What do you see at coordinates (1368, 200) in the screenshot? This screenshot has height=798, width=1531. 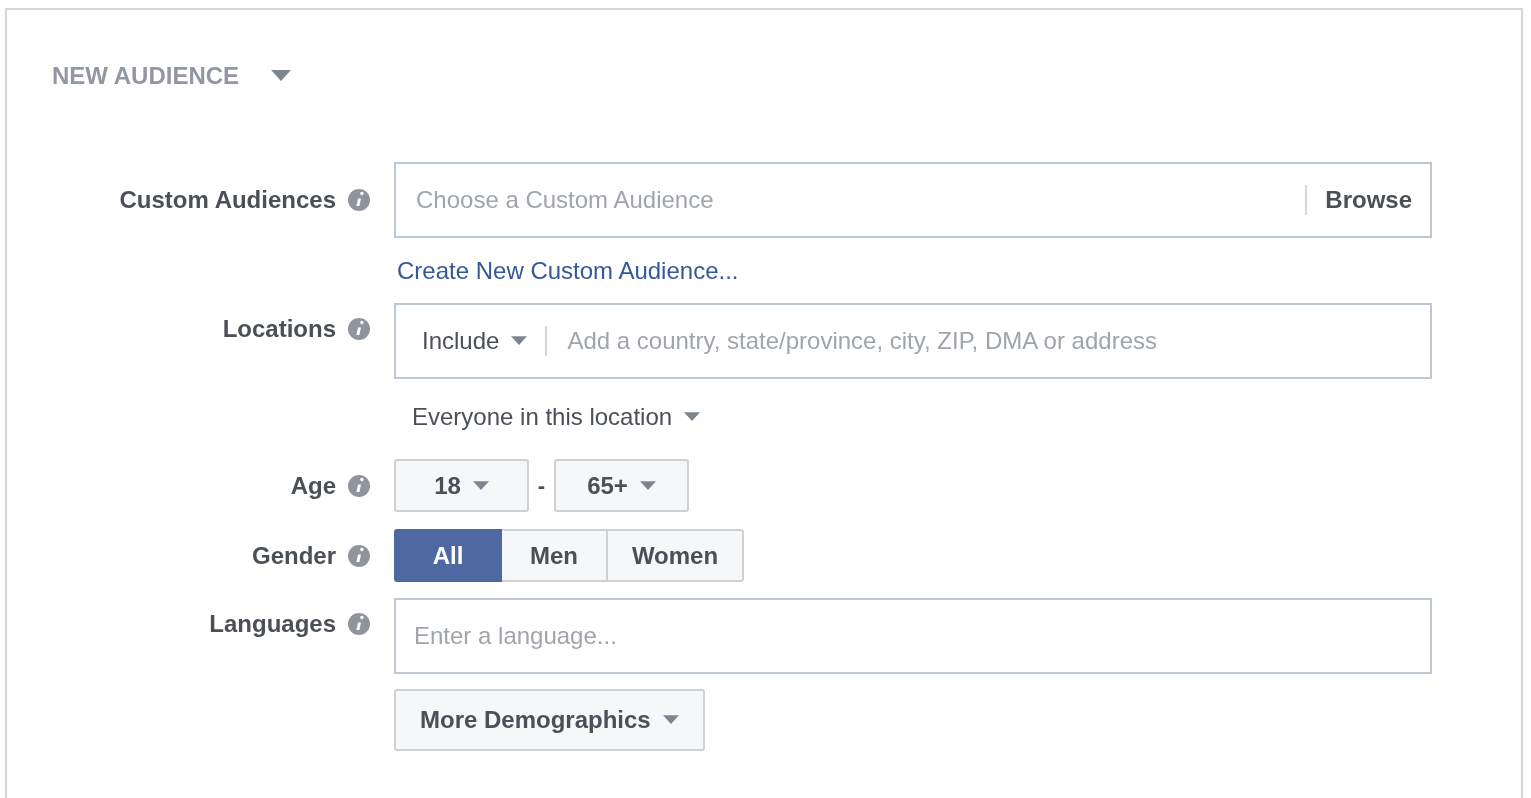 I see `browse-button: Browse` at bounding box center [1368, 200].